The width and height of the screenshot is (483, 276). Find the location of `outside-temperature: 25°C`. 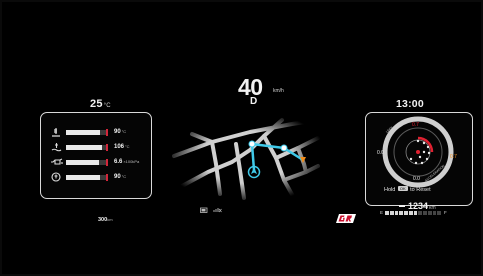

outside-temperature: 25°C is located at coordinates (100, 104).